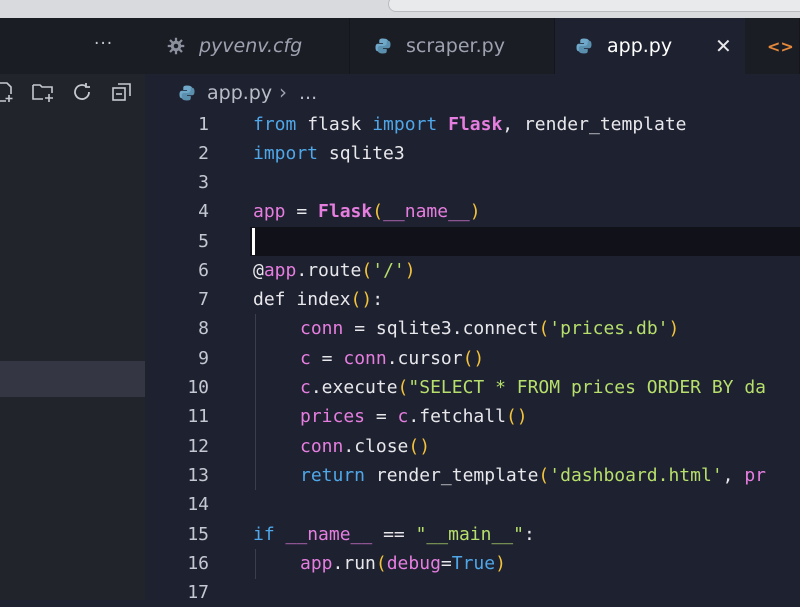  What do you see at coordinates (122, 92) in the screenshot?
I see `collapse-all-icon` at bounding box center [122, 92].